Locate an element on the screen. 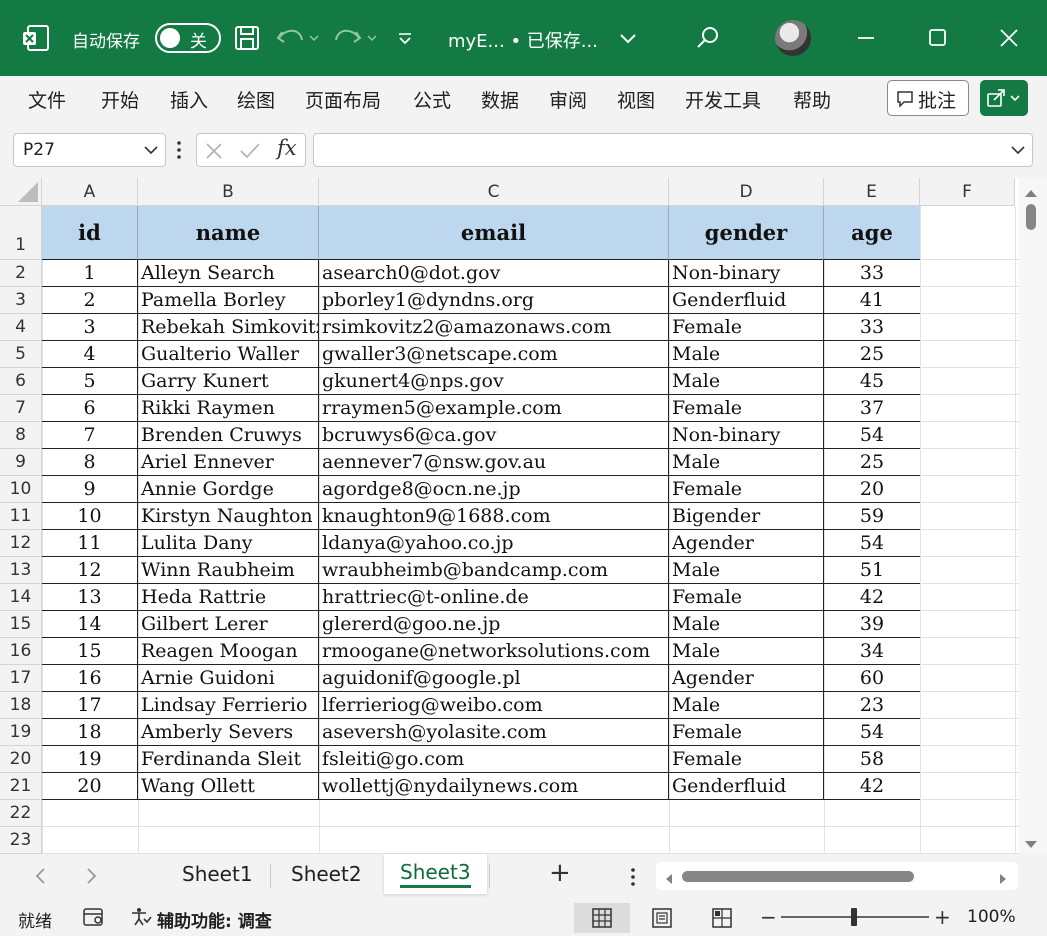 The image size is (1047, 936). row-header: 1 is located at coordinates (21, 233).